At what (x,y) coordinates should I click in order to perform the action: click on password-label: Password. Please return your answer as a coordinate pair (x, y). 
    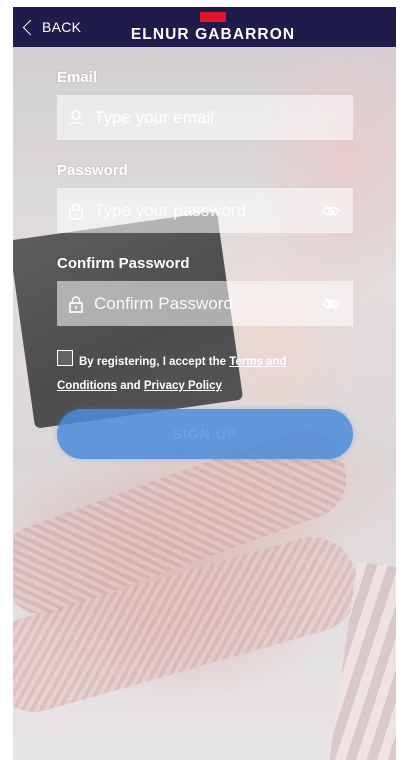
    Looking at the image, I should click on (92, 170).